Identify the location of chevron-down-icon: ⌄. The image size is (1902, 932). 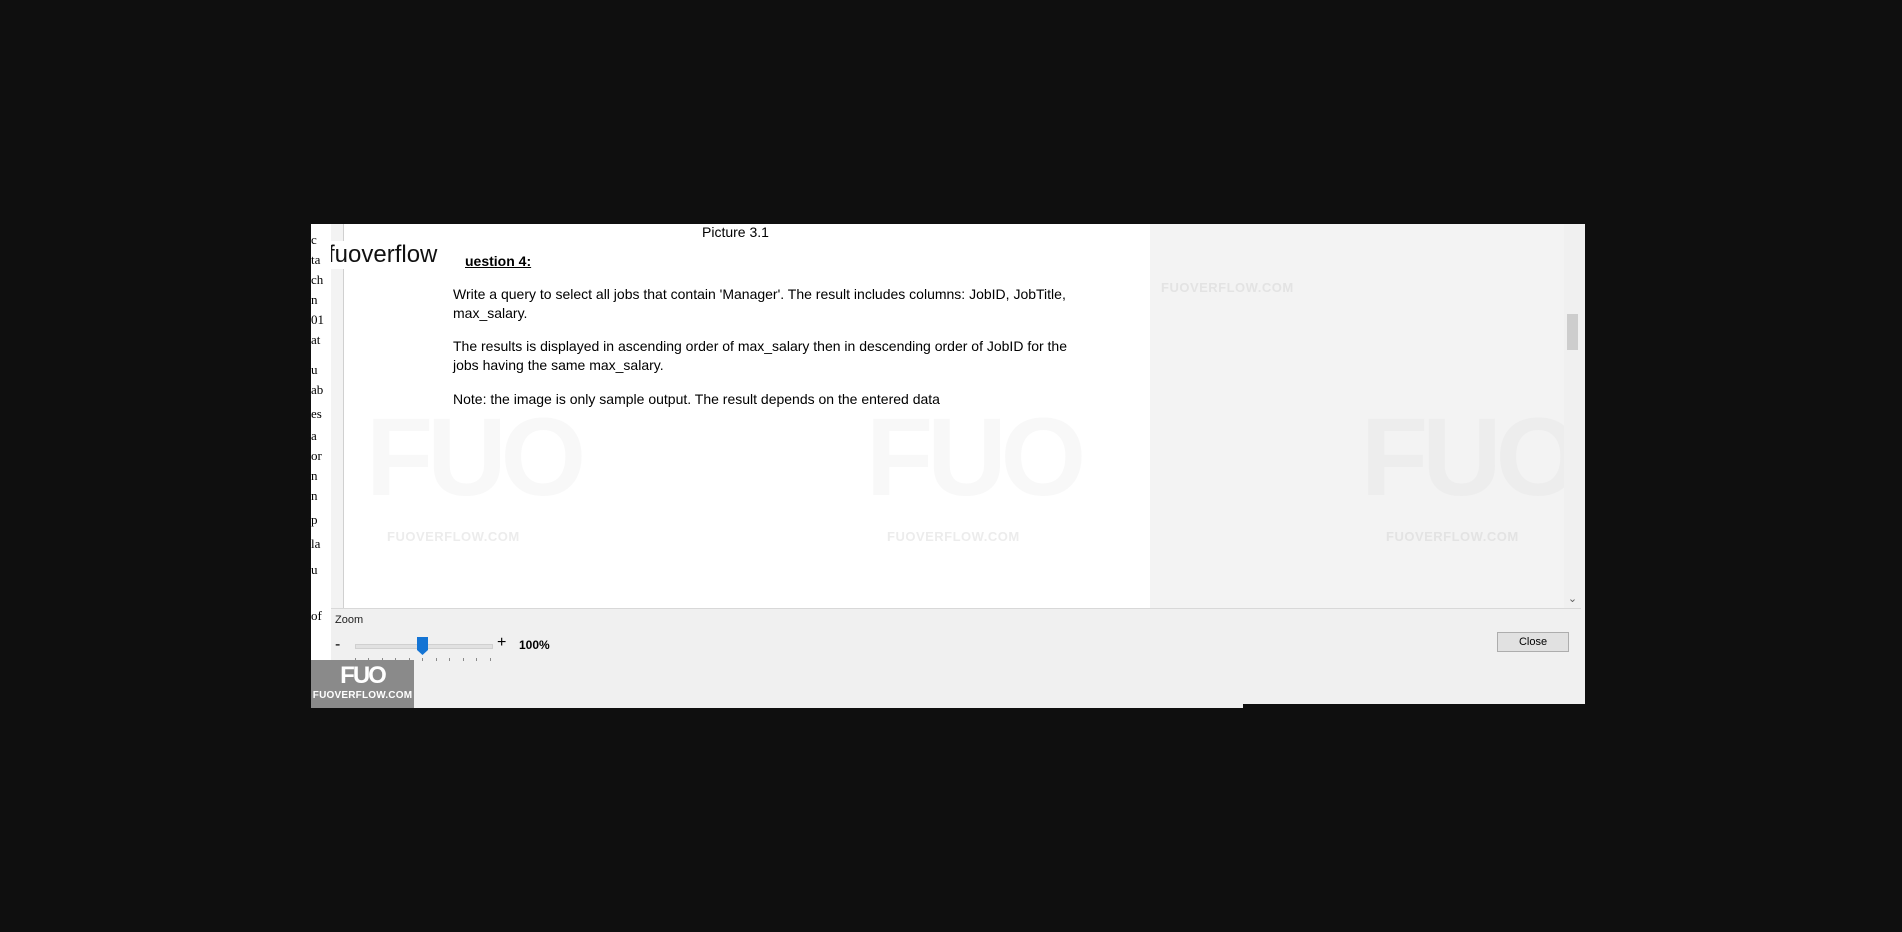
(1572, 599).